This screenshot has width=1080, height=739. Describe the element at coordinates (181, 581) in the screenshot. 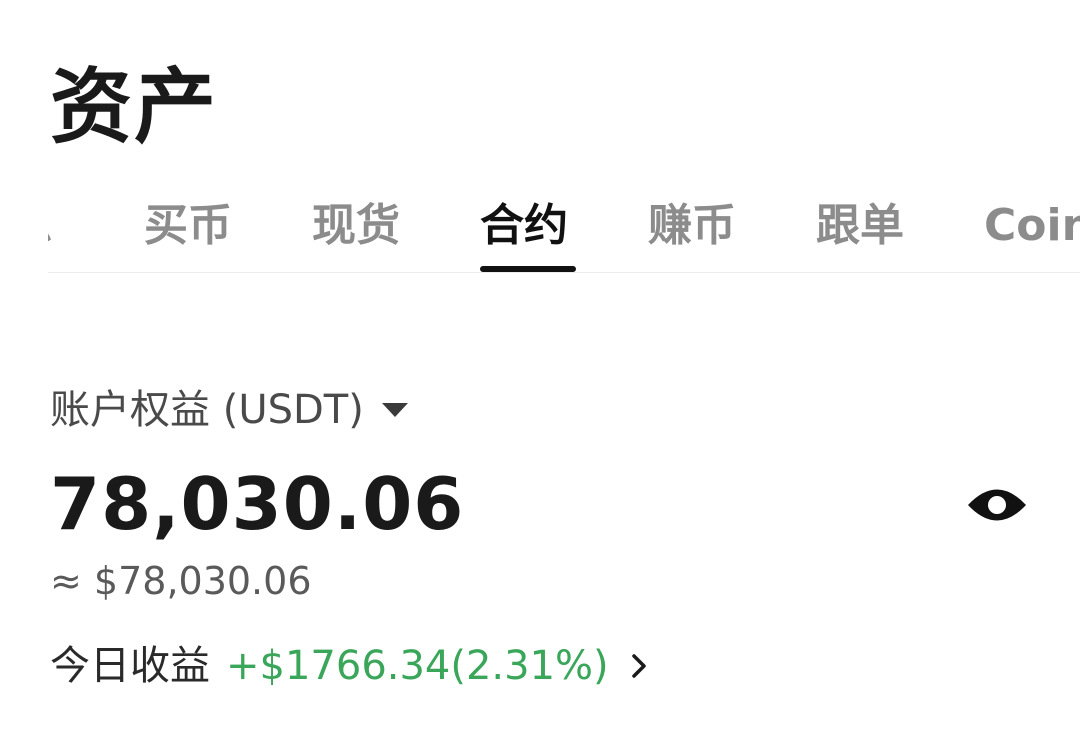

I see `balance-fiat-equivalent: ≈ $78,030.06` at that location.